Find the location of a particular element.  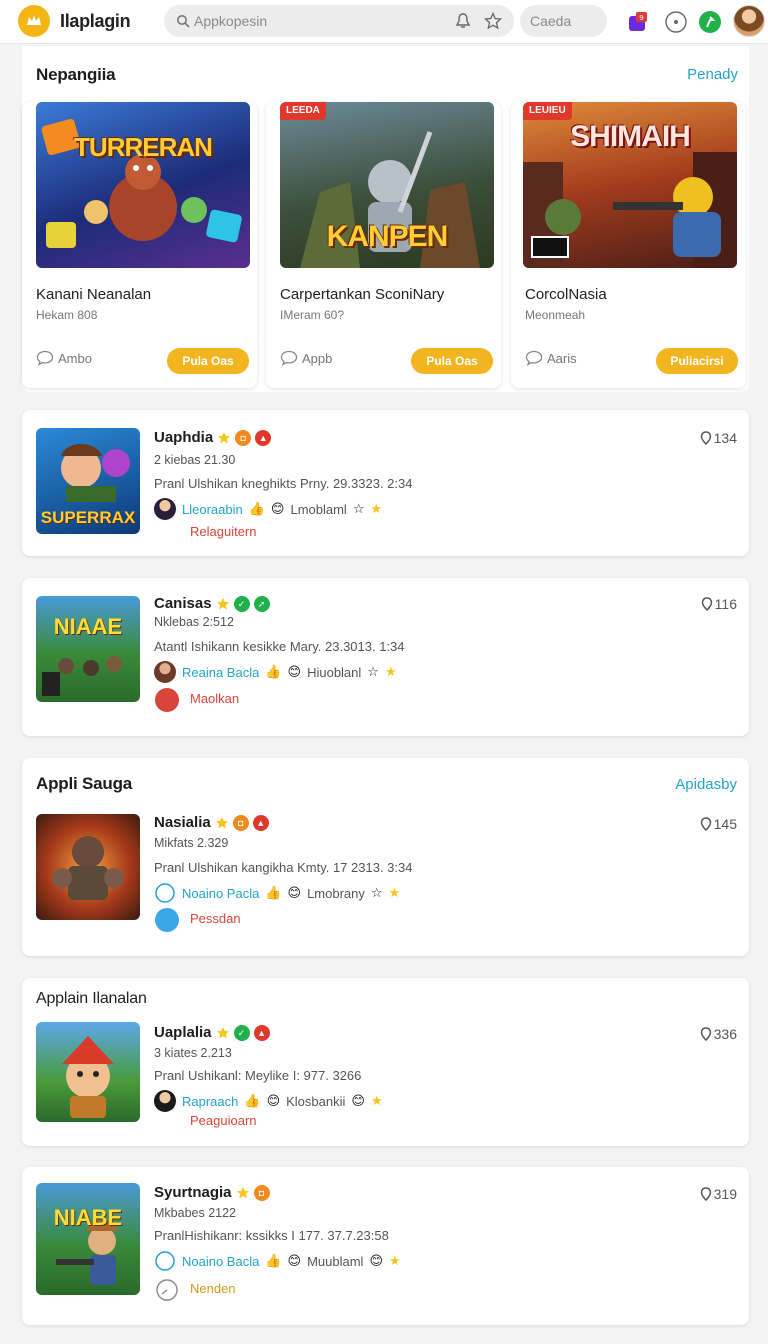

game-tag: Nenden is located at coordinates (213, 1288).